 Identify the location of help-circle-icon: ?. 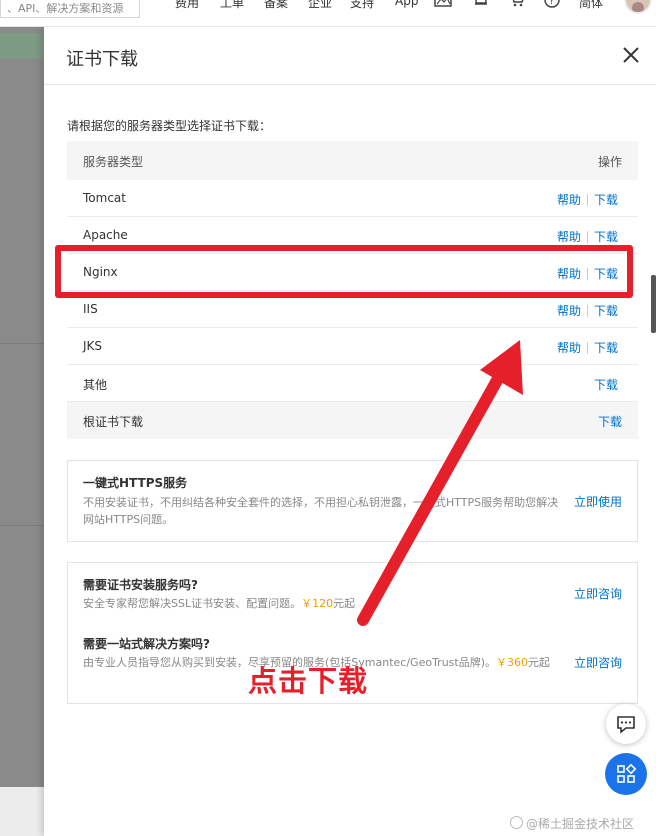
(552, 4).